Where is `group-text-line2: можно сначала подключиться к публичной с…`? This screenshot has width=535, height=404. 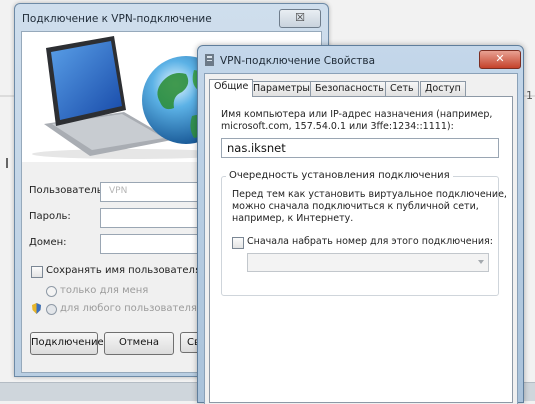
group-text-line2: можно сначала подключиться к публичной с… is located at coordinates (355, 206).